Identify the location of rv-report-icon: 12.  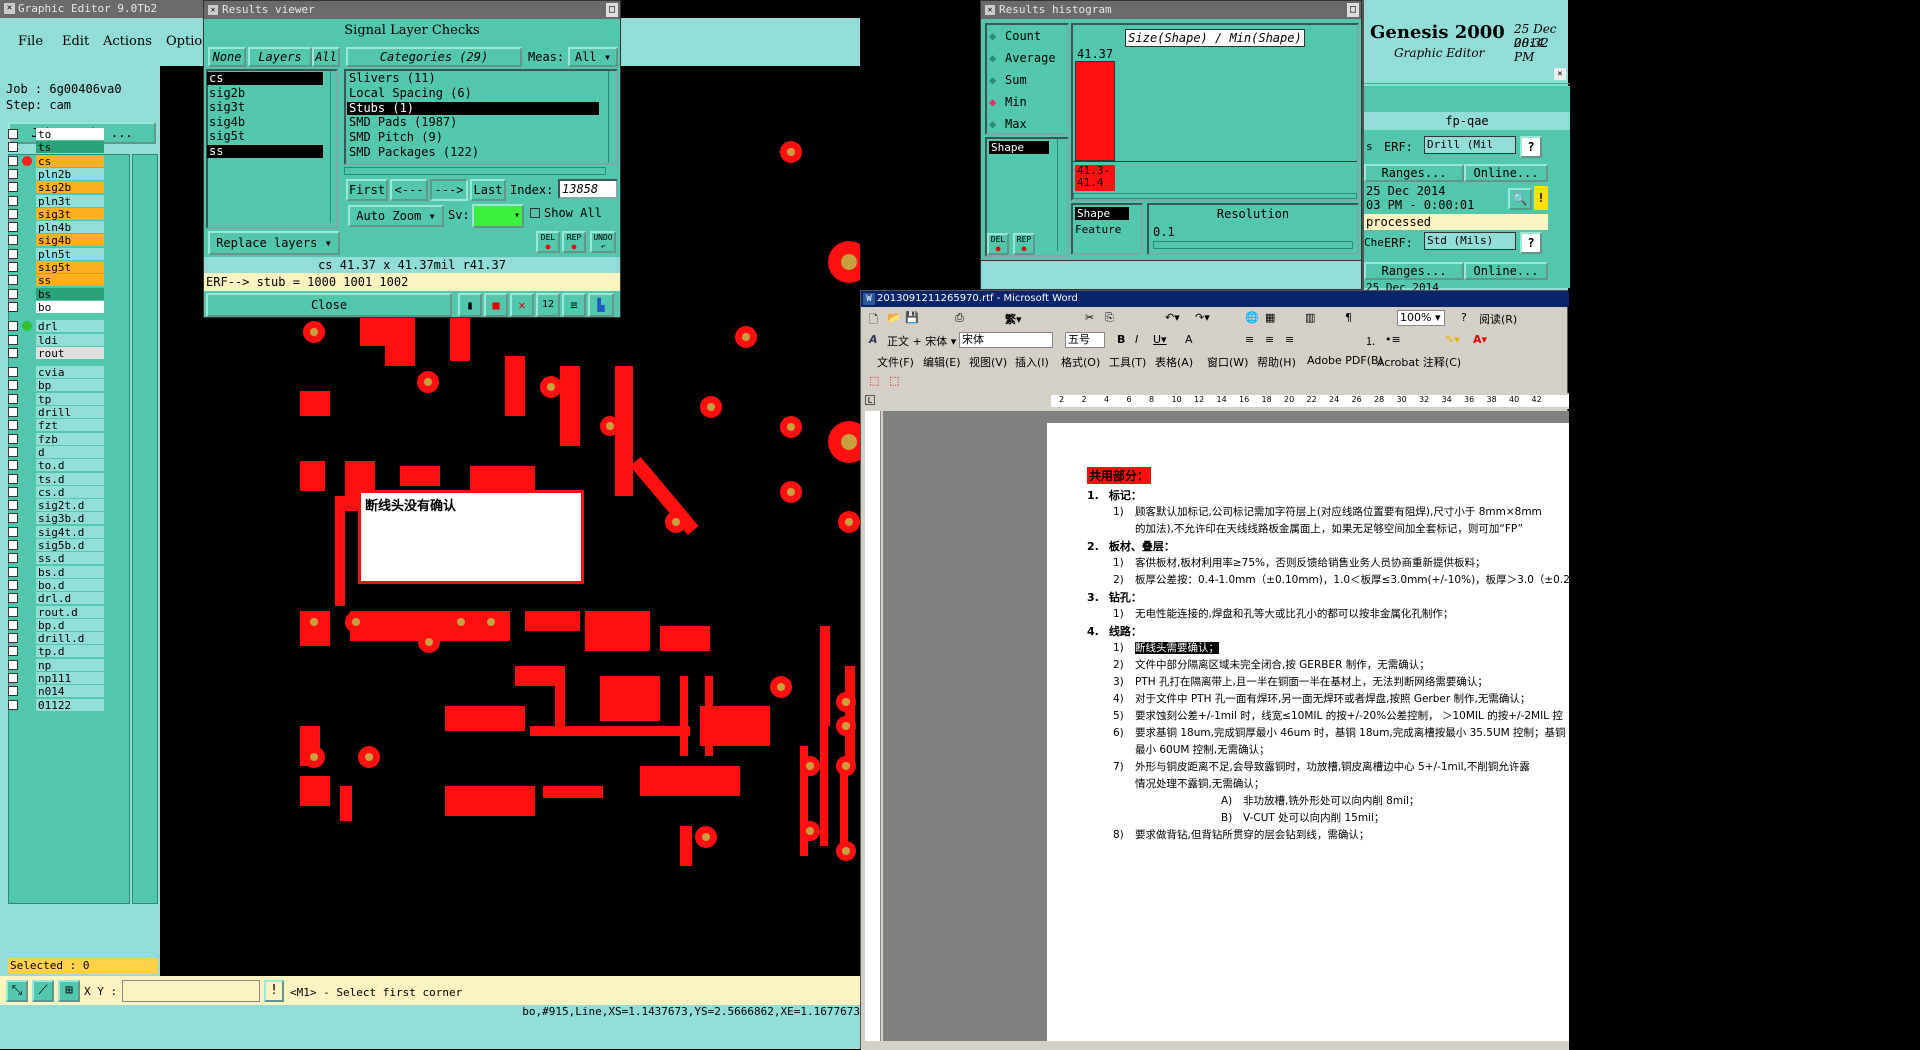
(548, 305).